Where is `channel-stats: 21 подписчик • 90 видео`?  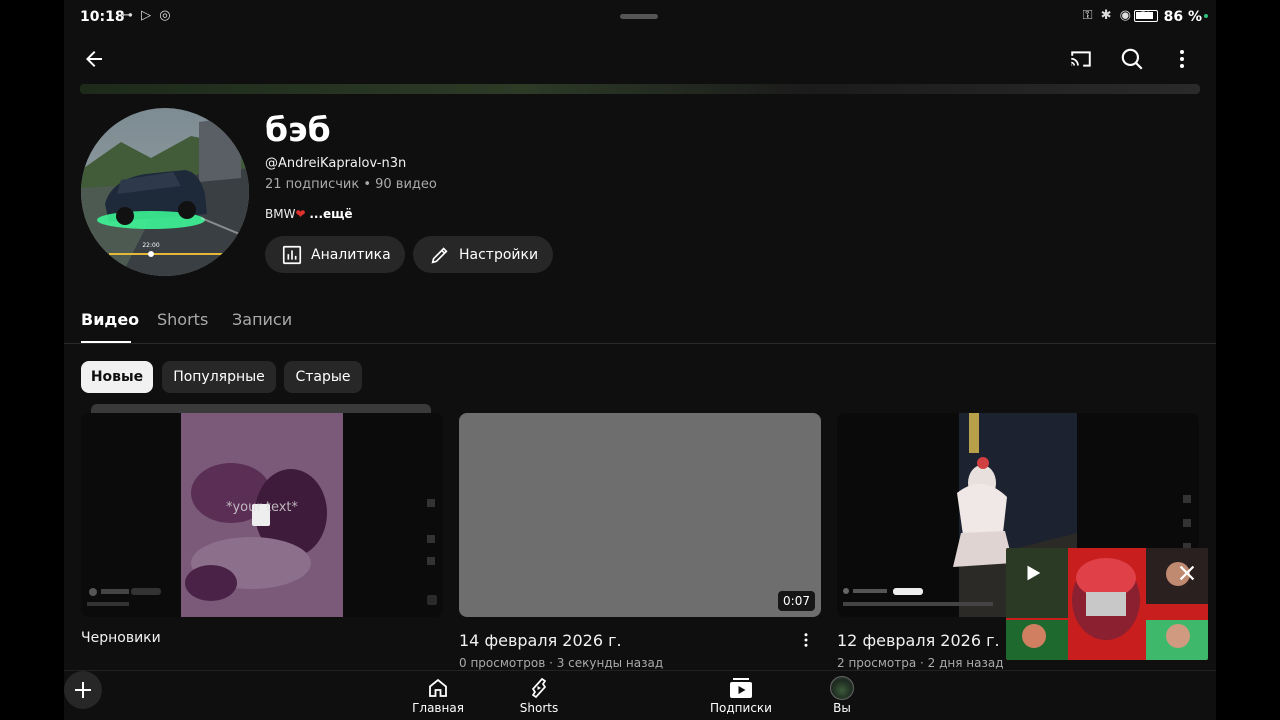
channel-stats: 21 подписчик • 90 видео is located at coordinates (351, 184).